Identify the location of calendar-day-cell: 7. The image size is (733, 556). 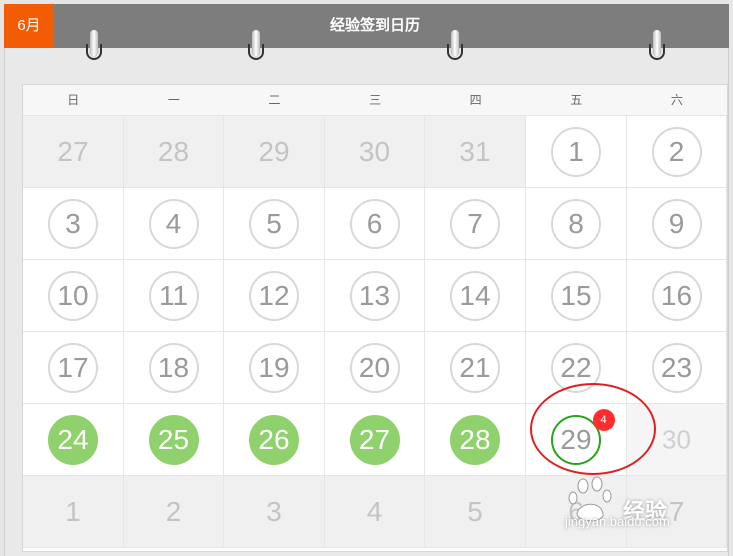
(475, 224).